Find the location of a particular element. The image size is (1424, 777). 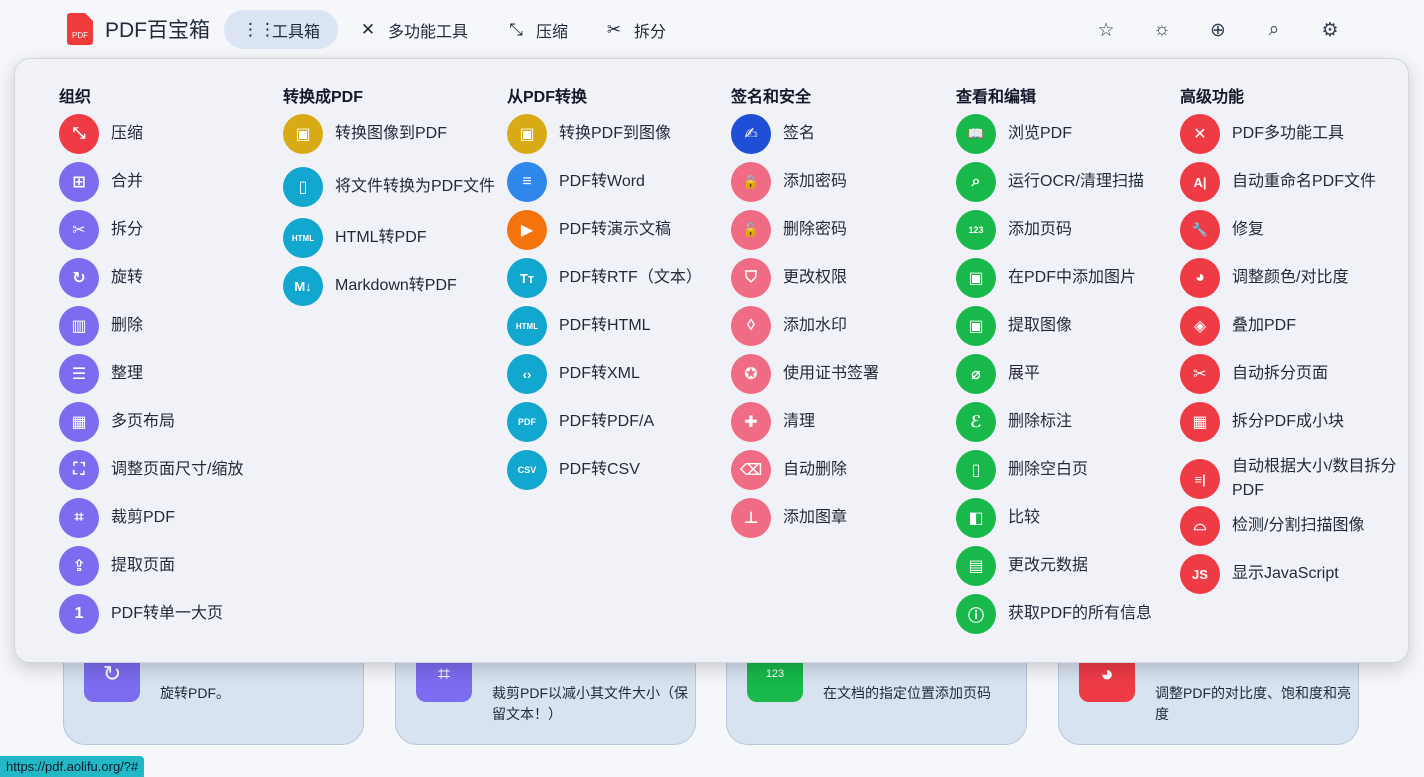

gear-icon: ⚙ is located at coordinates (1330, 30).